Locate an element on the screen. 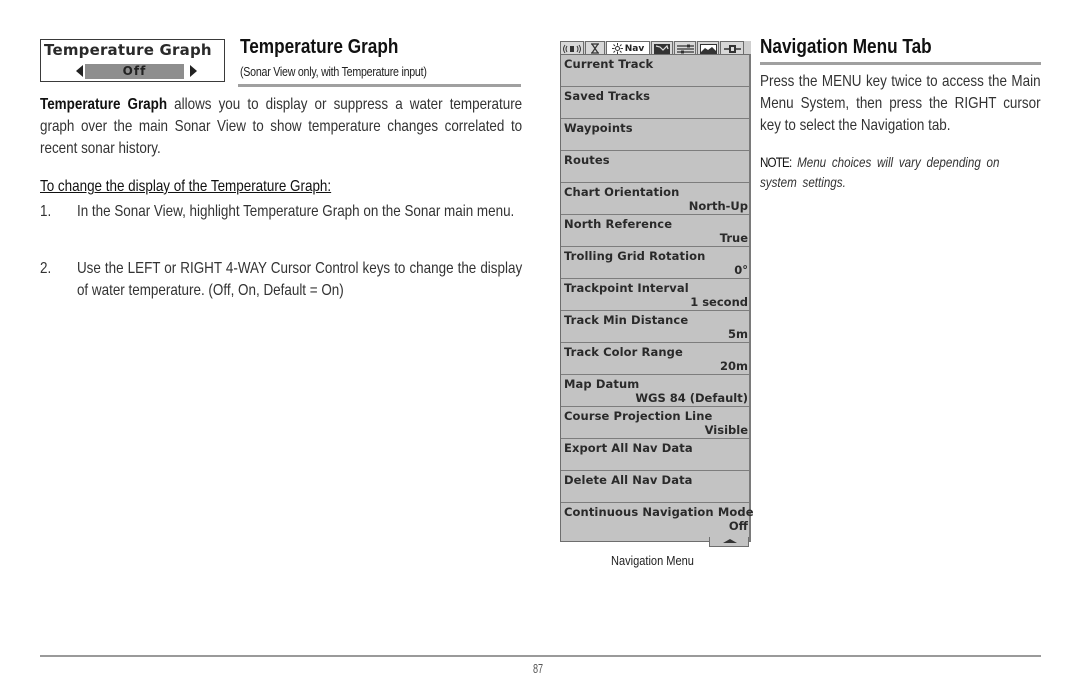 Image resolution: width=1080 pixels, height=698 pixels. menu-item-label: Saved Tracks is located at coordinates (607, 96).